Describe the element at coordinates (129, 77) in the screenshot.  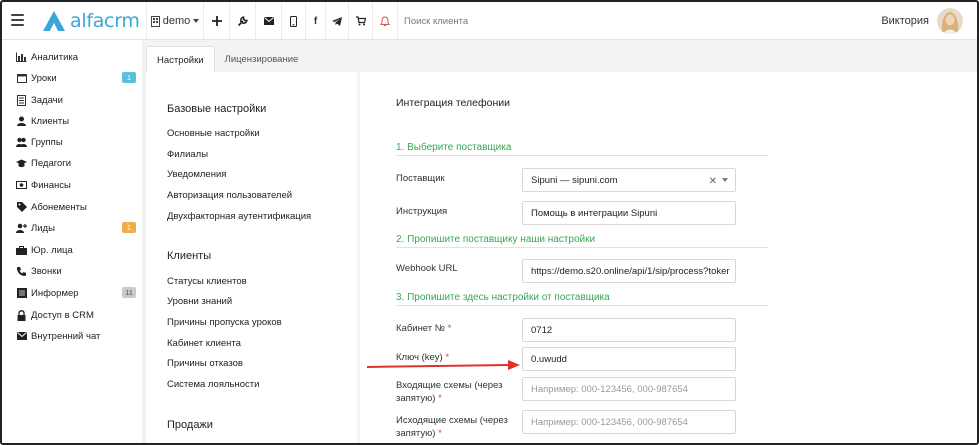
I see `lessons-count-badge: 1` at that location.